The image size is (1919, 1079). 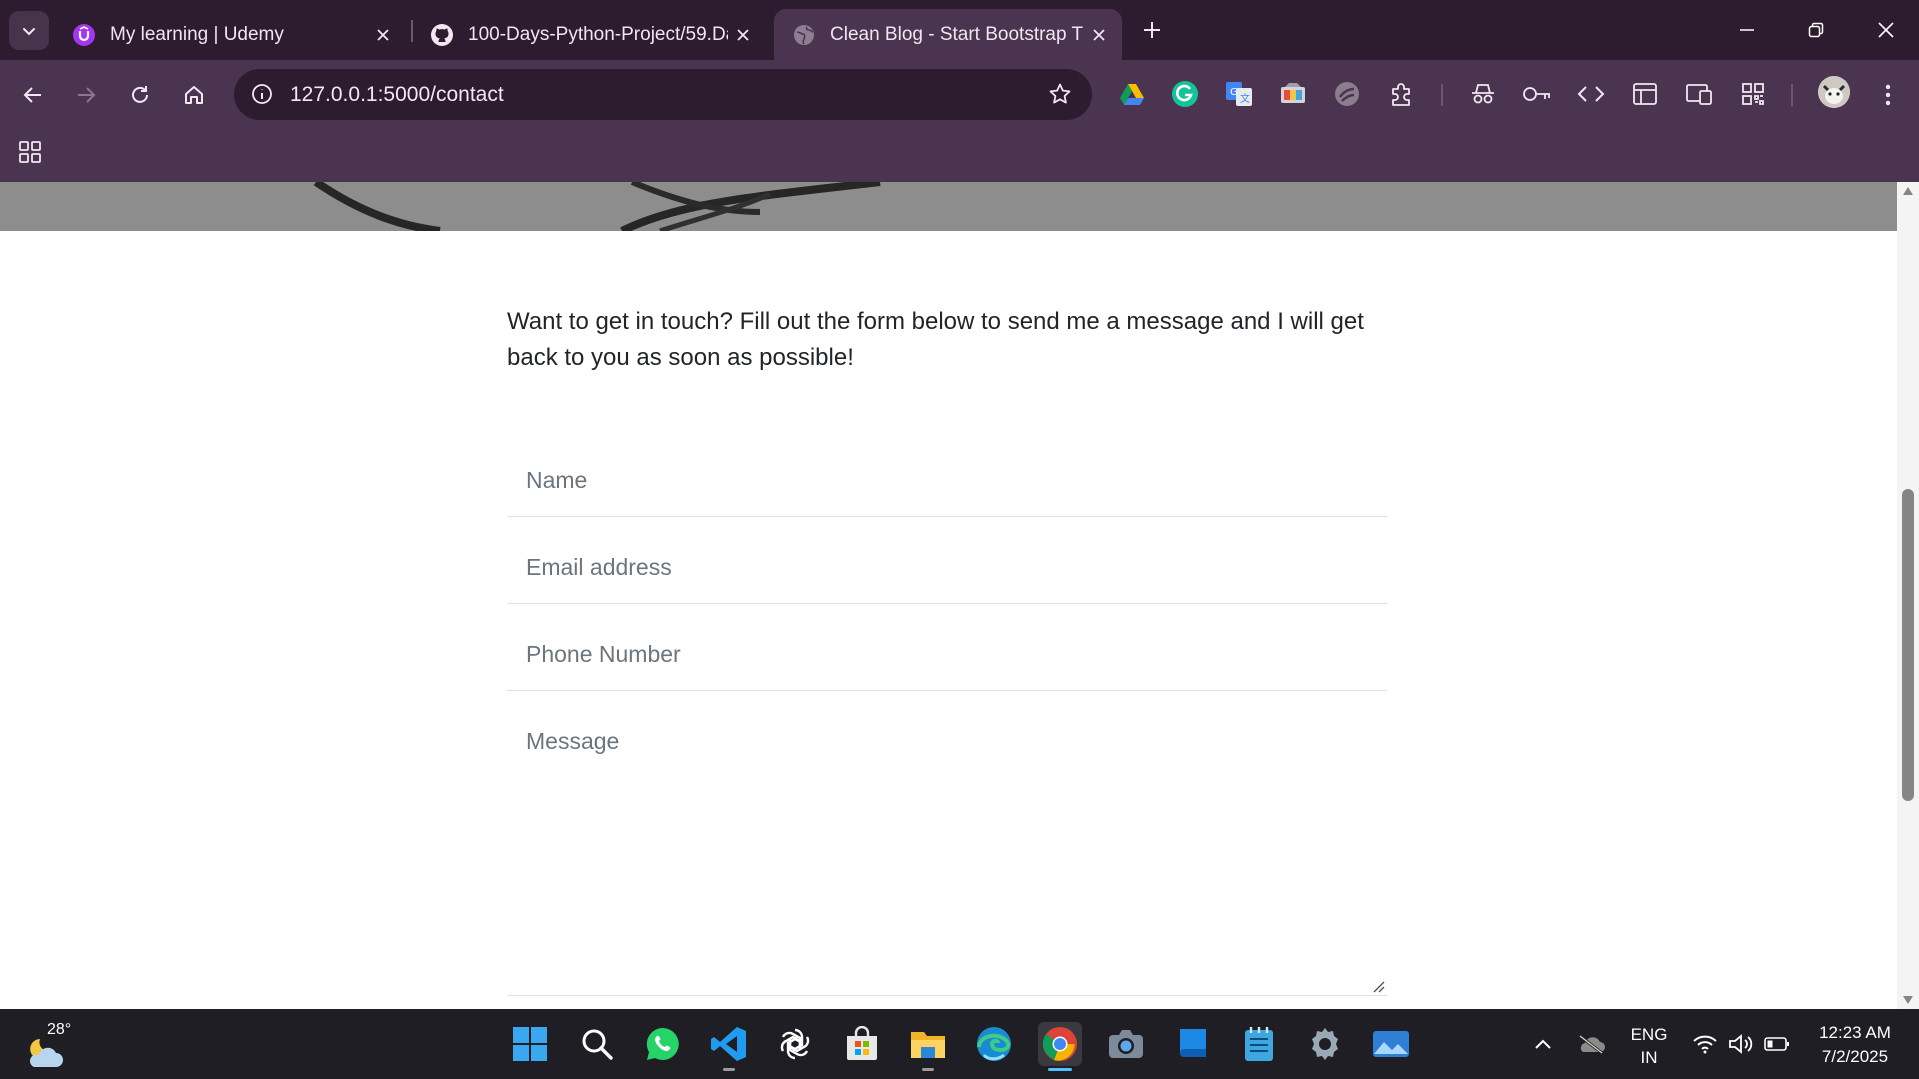 What do you see at coordinates (1391, 1044) in the screenshot?
I see `photos-icon` at bounding box center [1391, 1044].